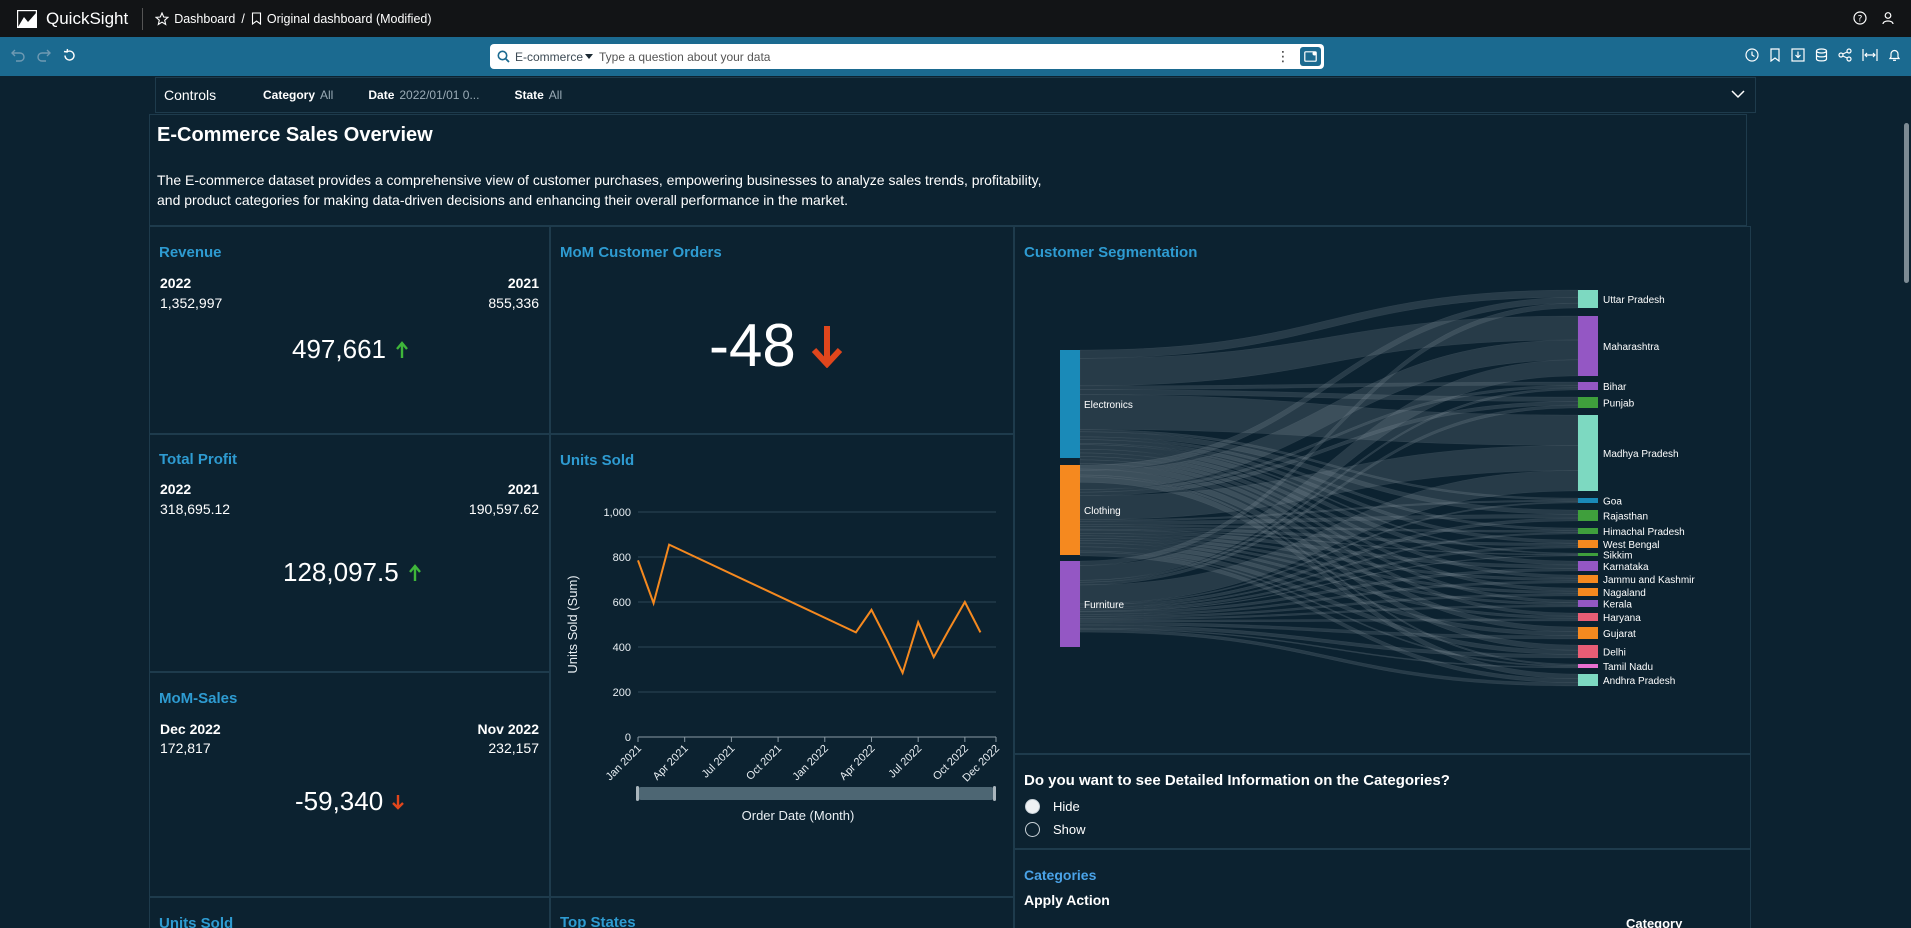 The image size is (1911, 928). Describe the element at coordinates (204, 19) in the screenshot. I see `breadcrumb-dashboard: Dashboard` at that location.